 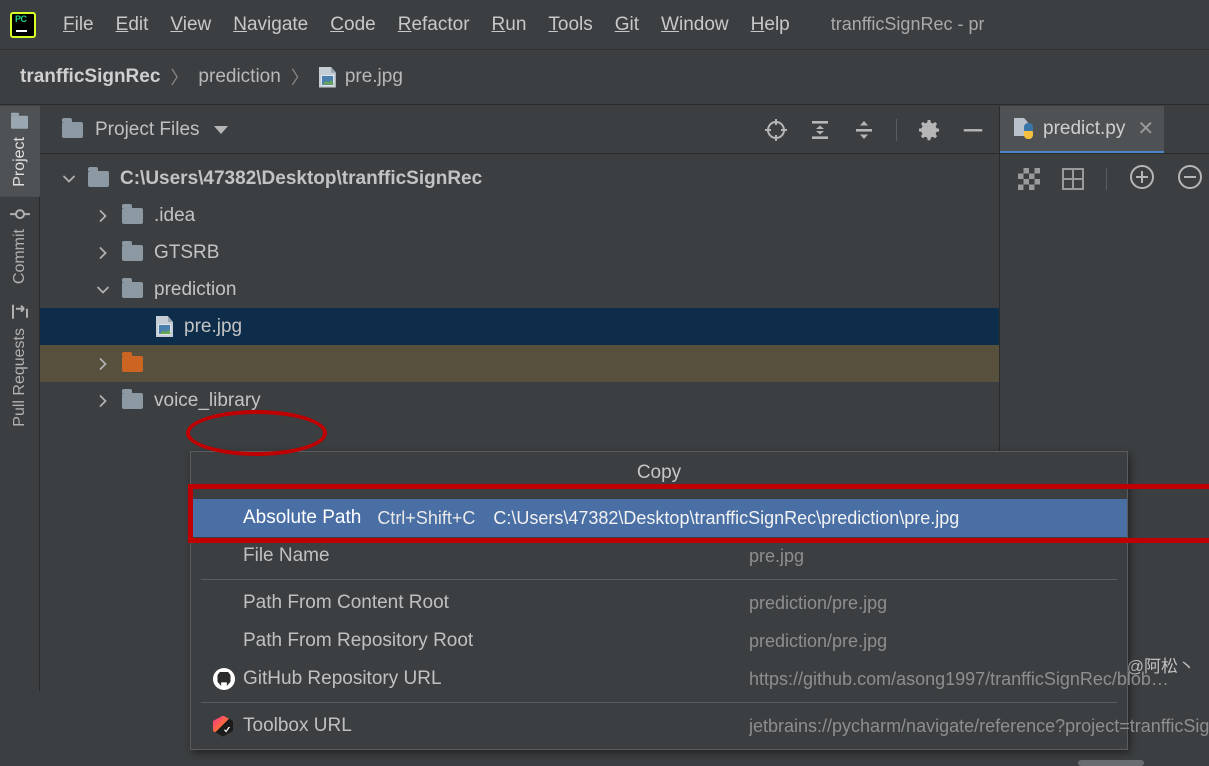 What do you see at coordinates (770, 25) in the screenshot?
I see `menu-help: Help` at bounding box center [770, 25].